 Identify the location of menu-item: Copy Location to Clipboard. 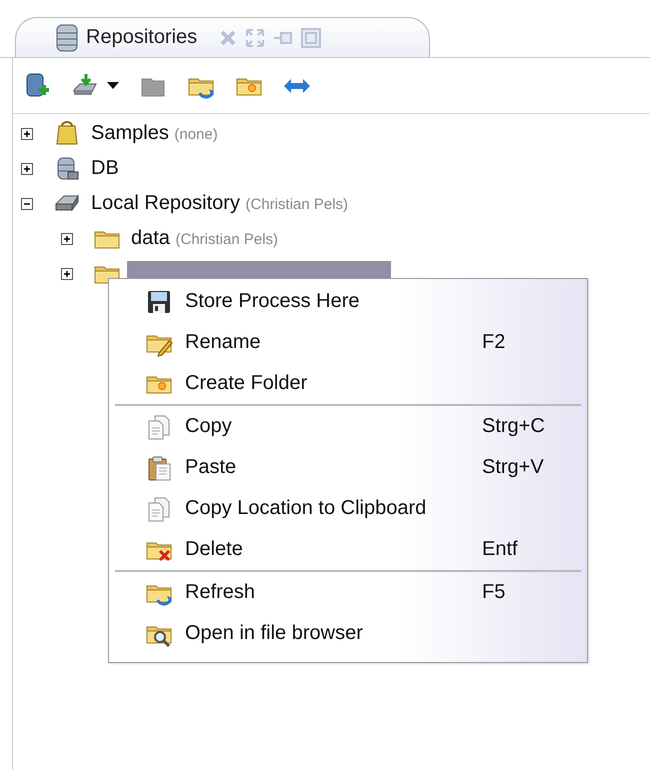
(348, 508).